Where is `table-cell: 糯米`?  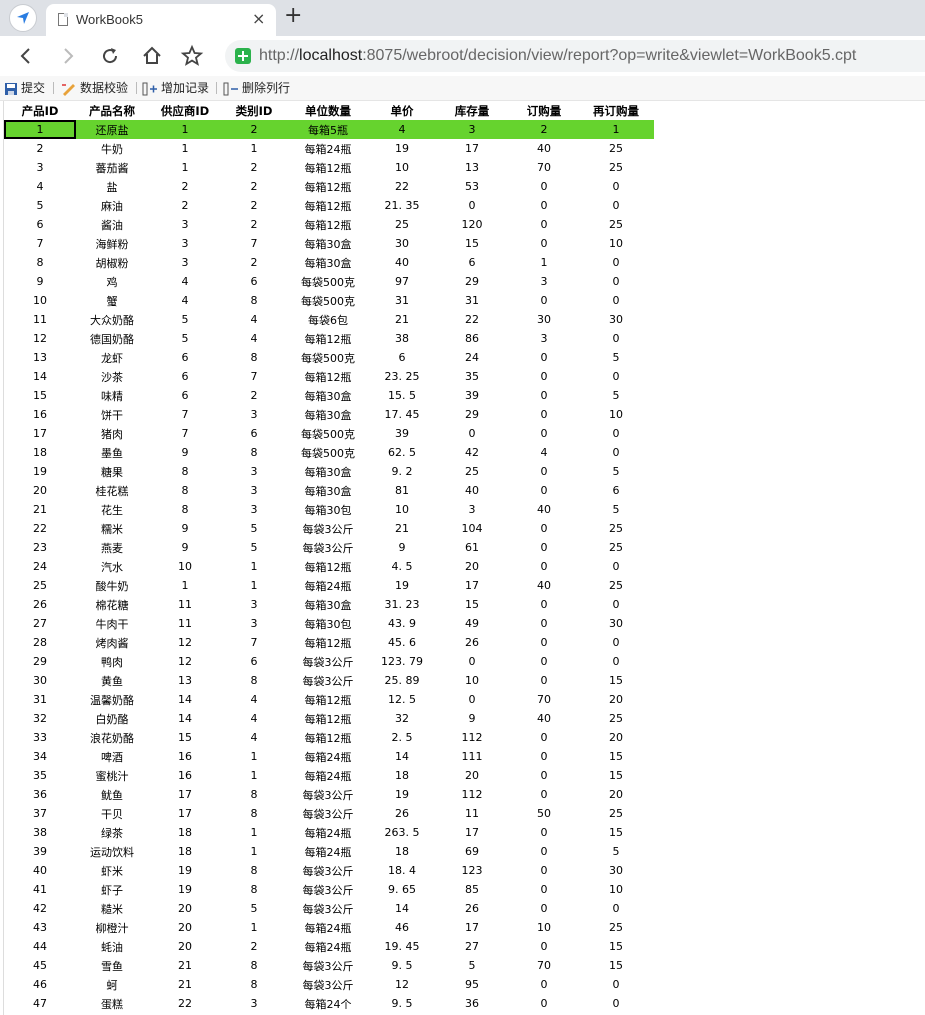
table-cell: 糯米 is located at coordinates (112, 528).